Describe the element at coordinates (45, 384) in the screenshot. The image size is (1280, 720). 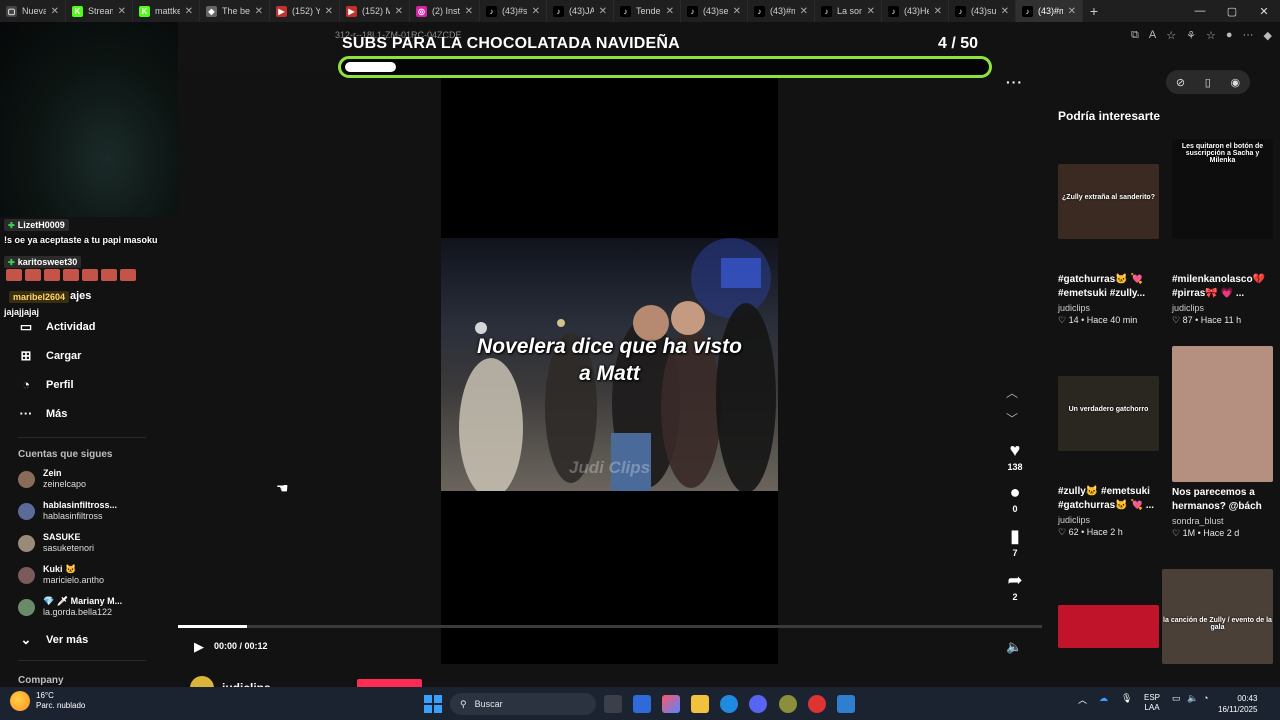
I see `sidebar-item-perfil: ◔ Perfil` at that location.